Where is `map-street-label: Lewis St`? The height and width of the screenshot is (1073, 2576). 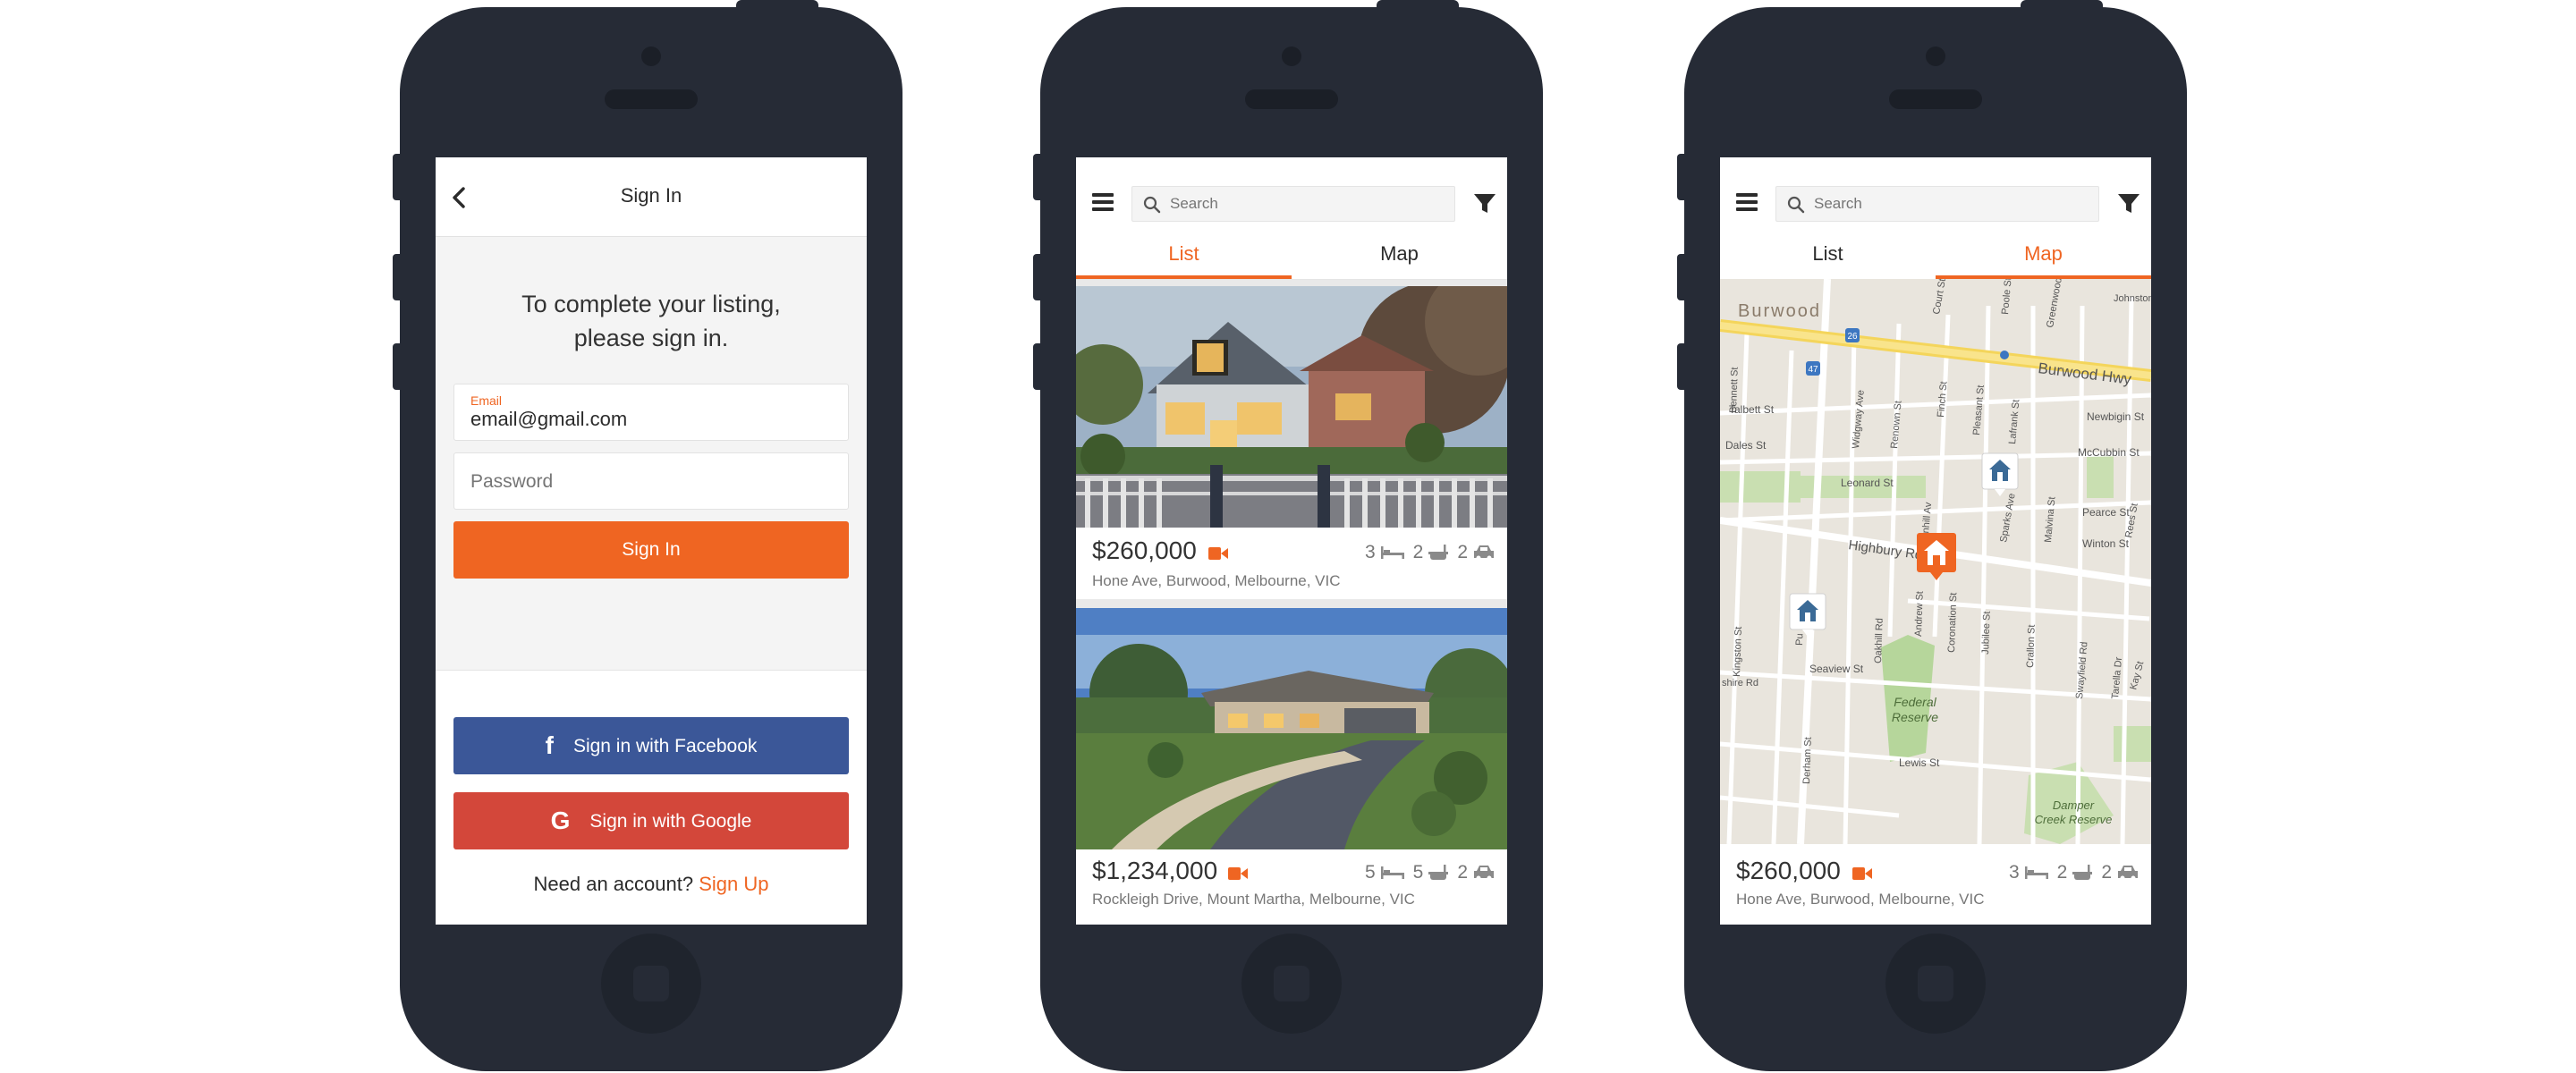 map-street-label: Lewis St is located at coordinates (1919, 762).